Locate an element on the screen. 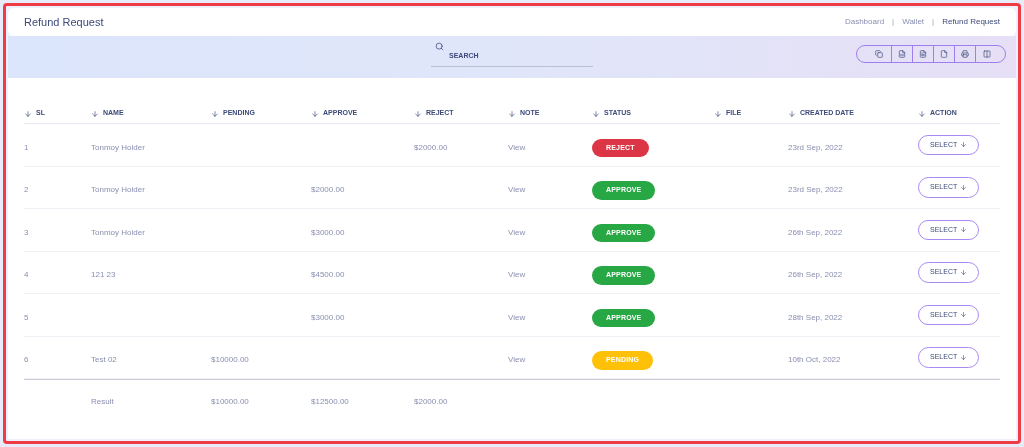 This screenshot has width=1024, height=447. columns-icon is located at coordinates (986, 54).